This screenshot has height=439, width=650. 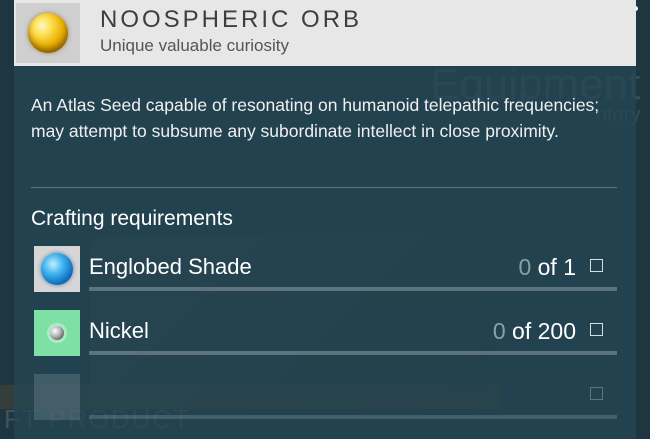 I want to click on golden-orb-icon, so click(x=48, y=33).